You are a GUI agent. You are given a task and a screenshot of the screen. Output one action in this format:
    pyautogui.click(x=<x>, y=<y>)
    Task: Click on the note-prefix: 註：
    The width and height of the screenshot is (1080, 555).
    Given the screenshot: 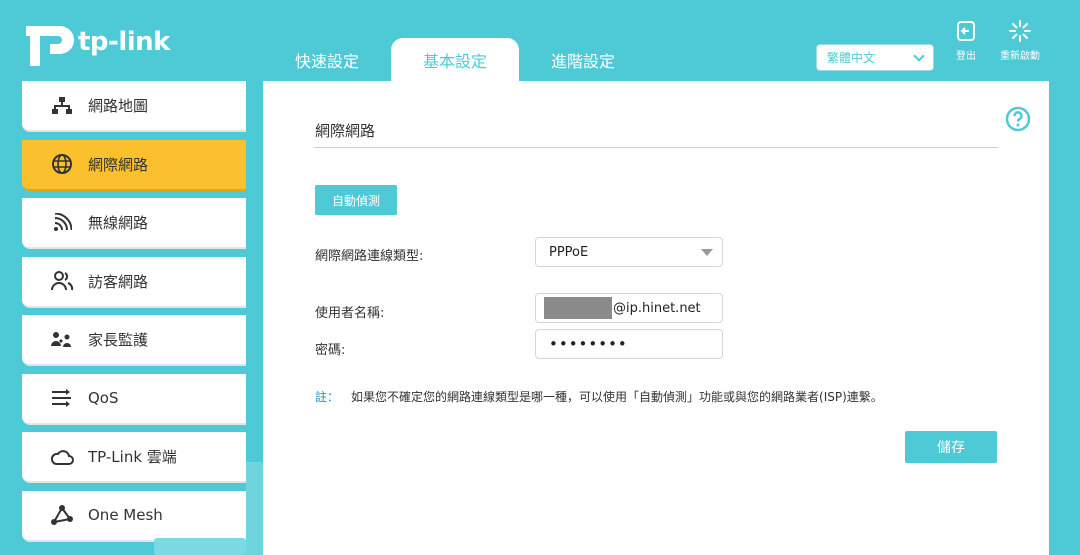 What is the action you would take?
    pyautogui.click(x=327, y=397)
    